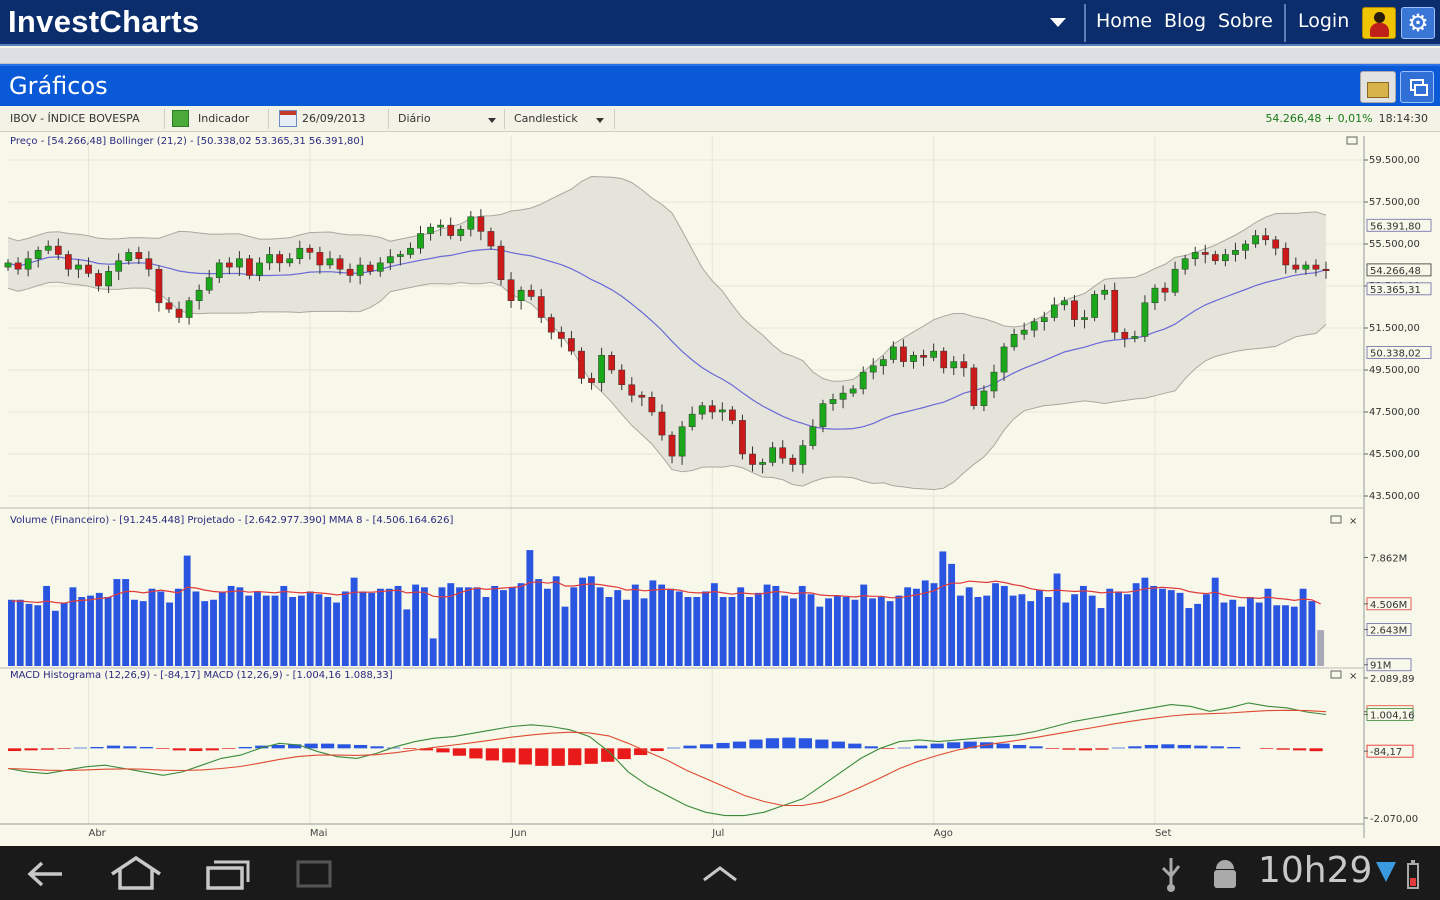  Describe the element at coordinates (46, 874) in the screenshot. I see `back-icon` at that location.